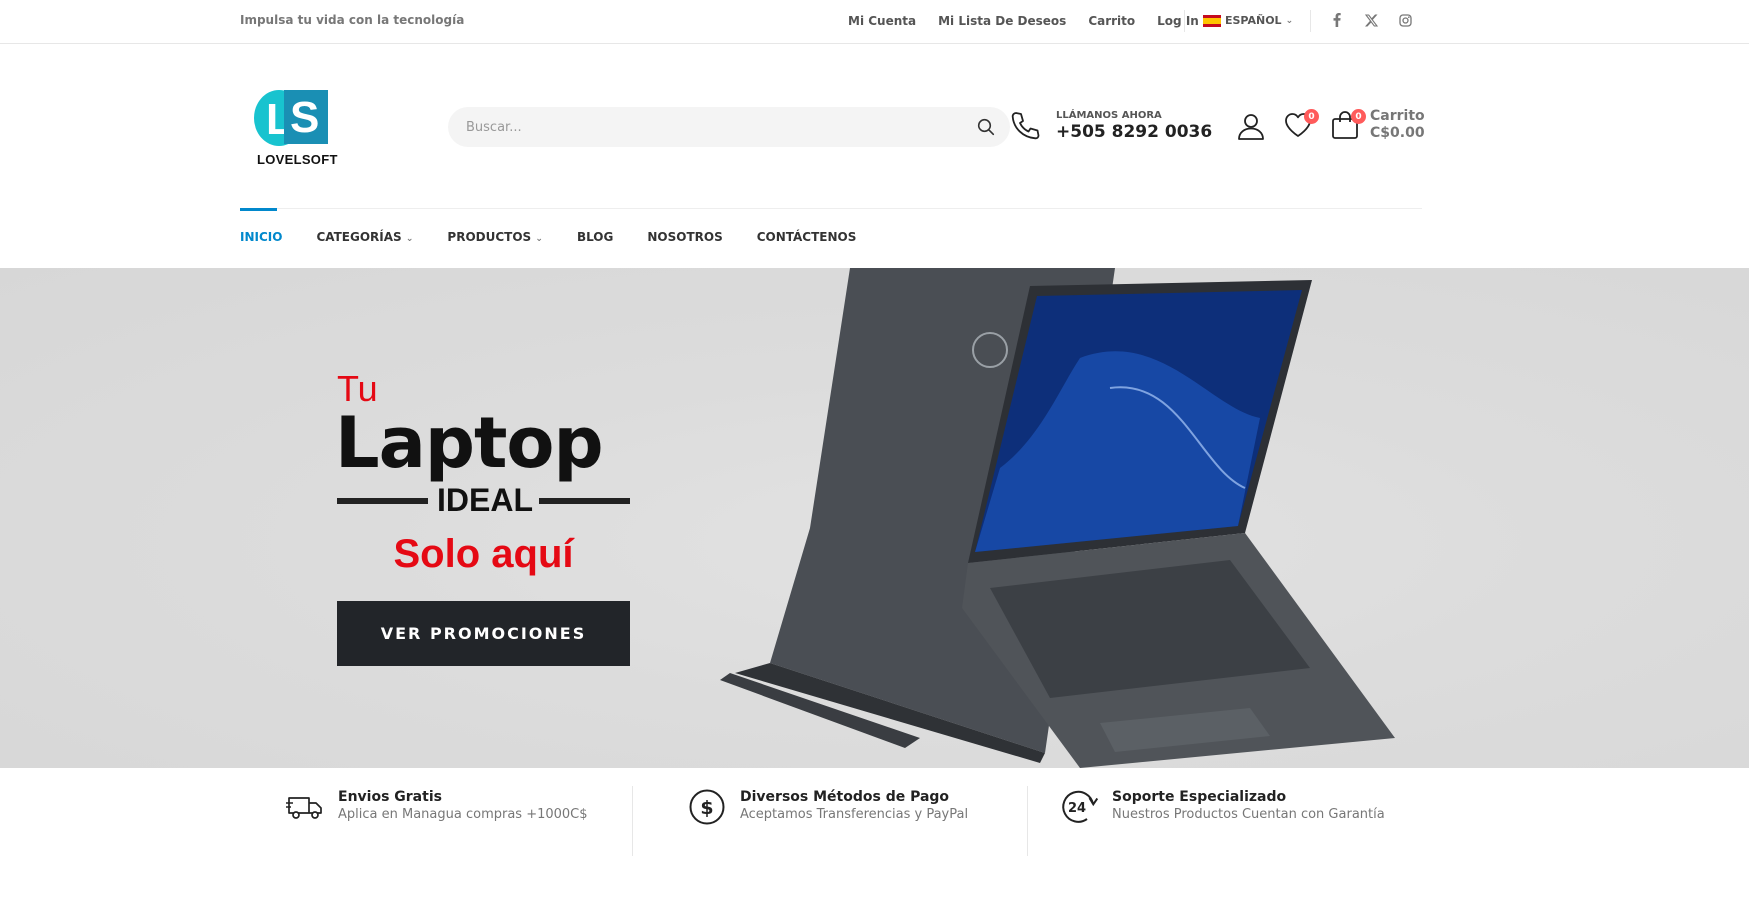 This screenshot has width=1749, height=907. What do you see at coordinates (483, 554) in the screenshot?
I see `hero-line-solo: Solo aquí` at bounding box center [483, 554].